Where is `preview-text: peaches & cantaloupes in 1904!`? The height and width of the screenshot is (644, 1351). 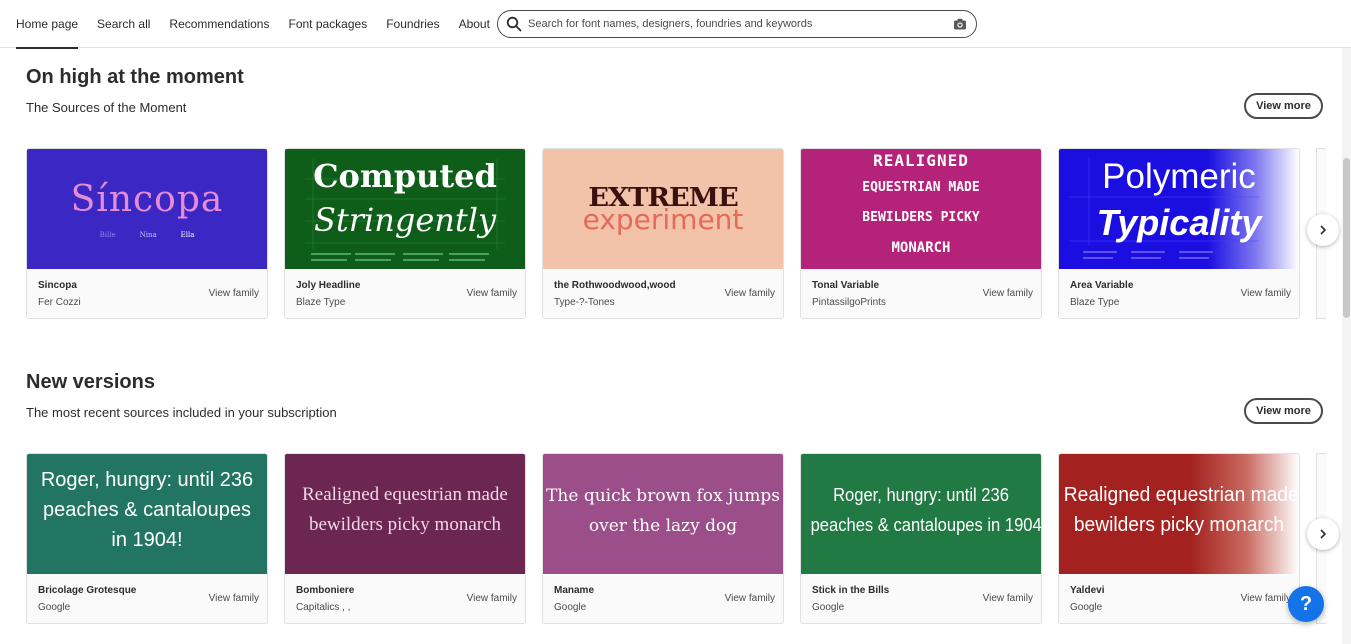
preview-text: peaches & cantaloupes in 1904! is located at coordinates (925, 525).